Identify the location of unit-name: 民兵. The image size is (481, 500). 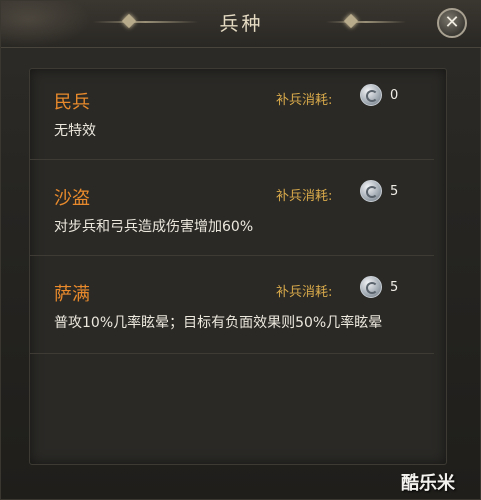
(72, 102).